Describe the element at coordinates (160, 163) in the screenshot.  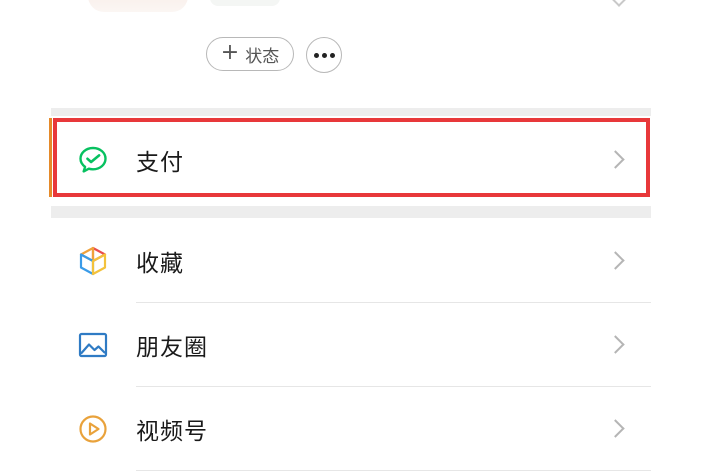
I see `menu-item-label: 支付` at that location.